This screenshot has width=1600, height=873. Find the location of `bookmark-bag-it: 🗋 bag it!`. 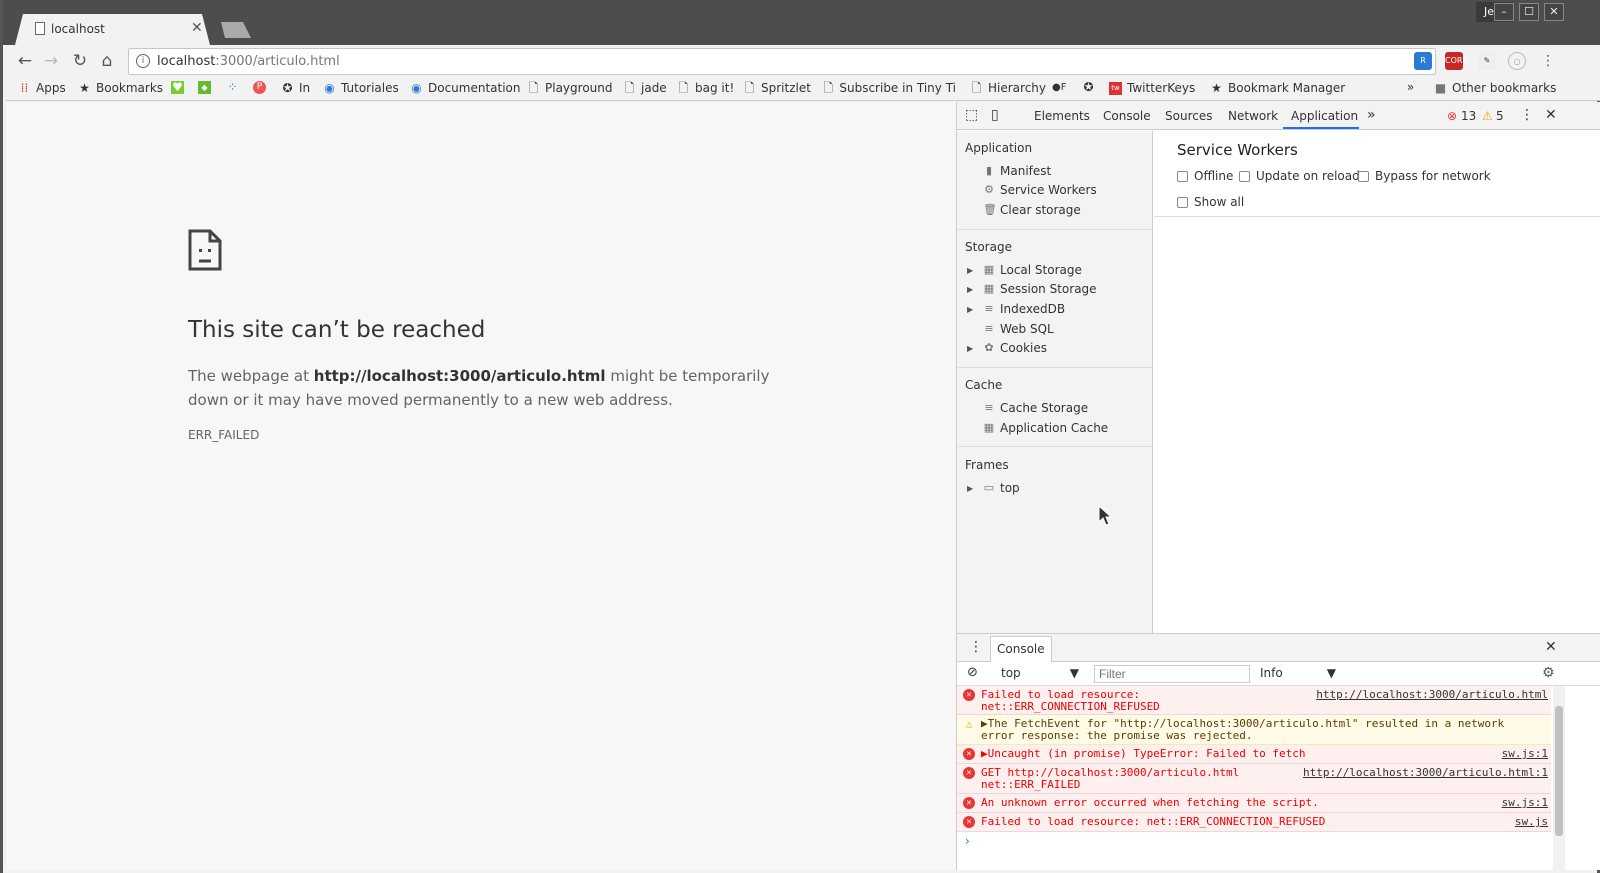

bookmark-bag-it: 🗋 bag it! is located at coordinates (706, 88).